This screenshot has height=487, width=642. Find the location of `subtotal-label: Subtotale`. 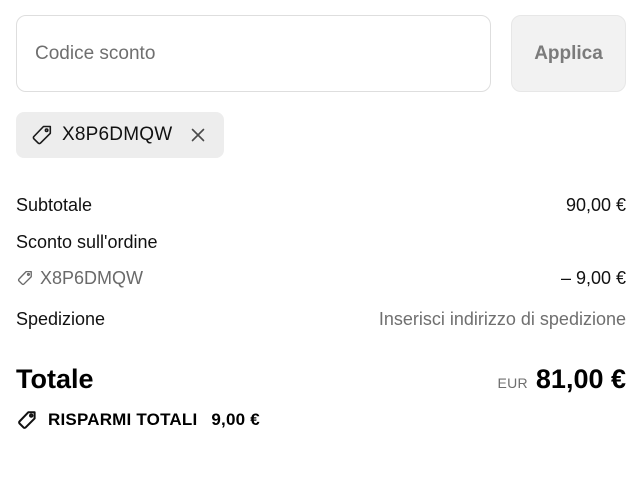

subtotal-label: Subtotale is located at coordinates (54, 204).